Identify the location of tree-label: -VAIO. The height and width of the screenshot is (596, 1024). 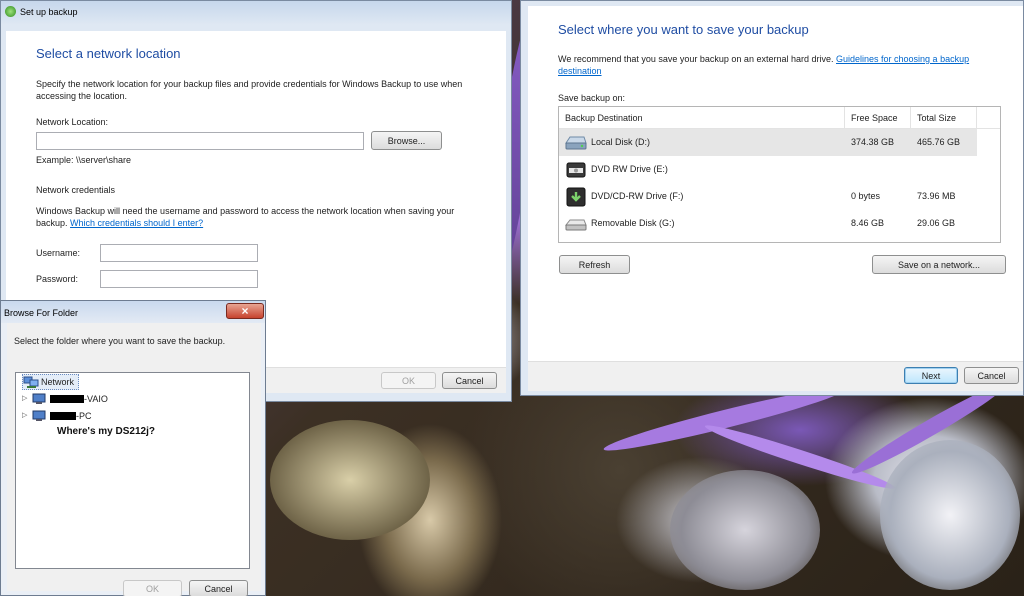
(96, 399).